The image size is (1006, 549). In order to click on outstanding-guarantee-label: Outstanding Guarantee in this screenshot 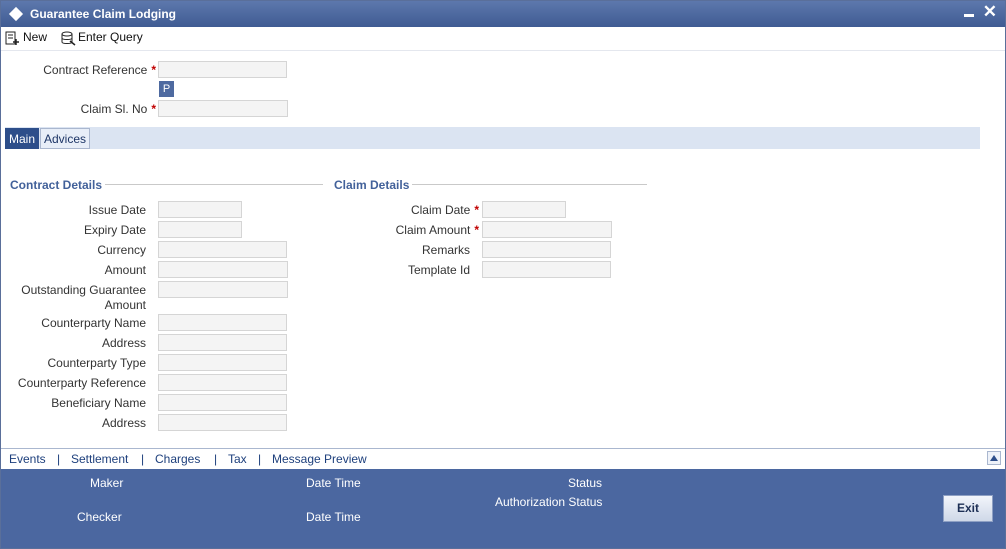, I will do `click(83, 290)`.